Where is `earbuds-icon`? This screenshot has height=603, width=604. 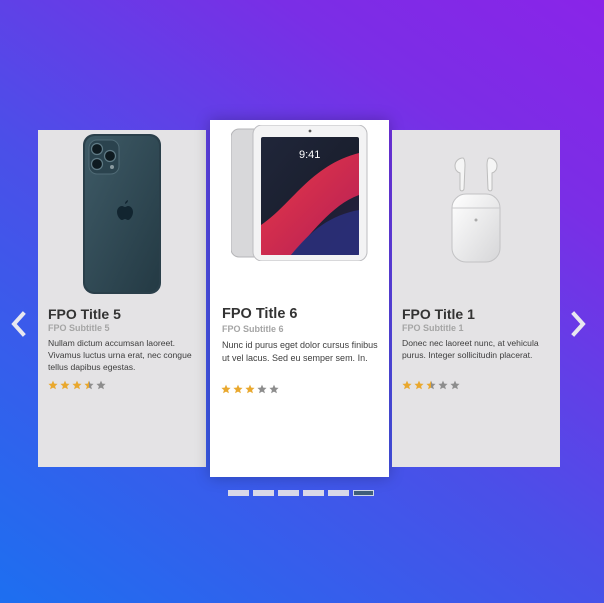 earbuds-icon is located at coordinates (476, 210).